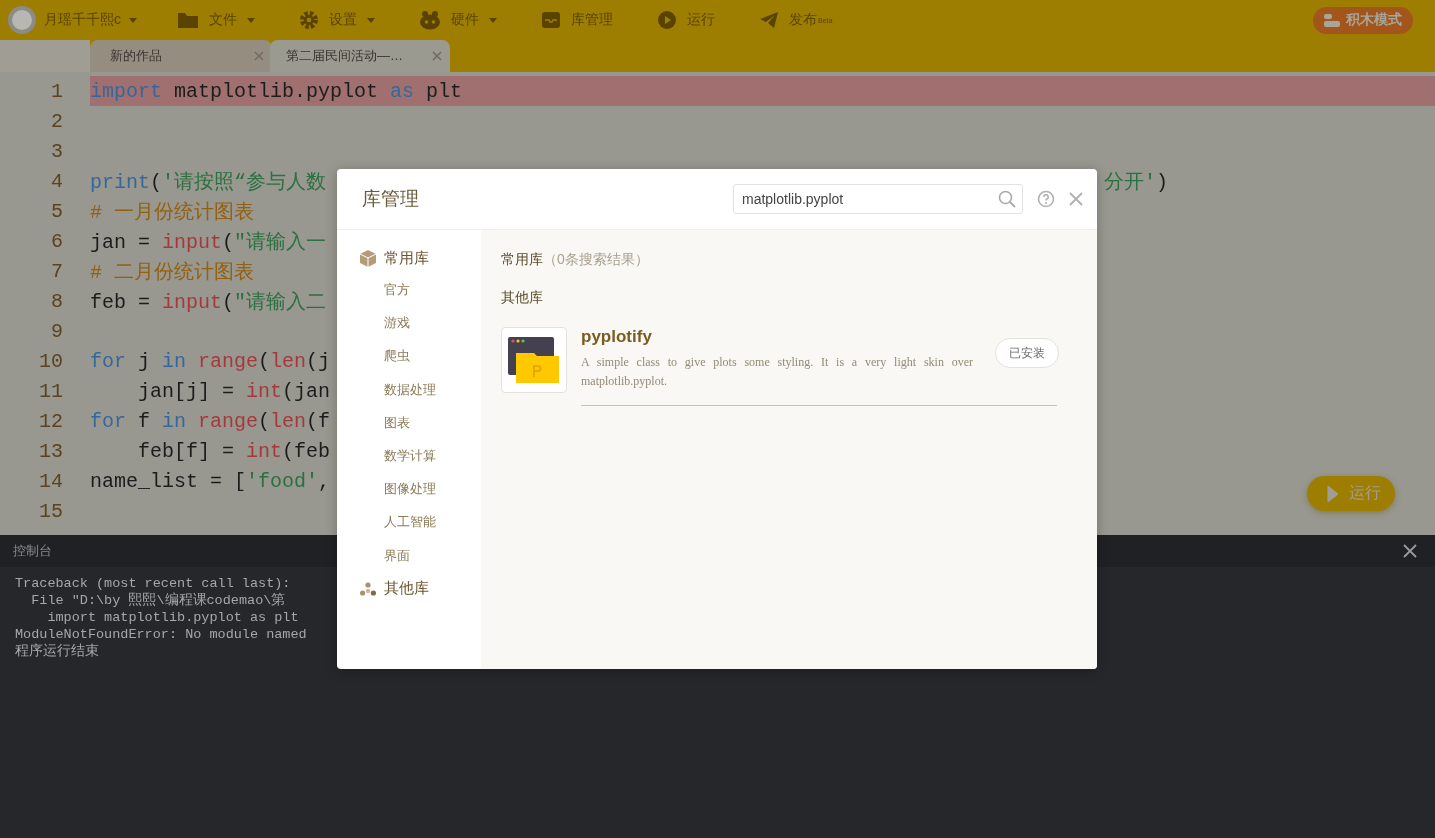  What do you see at coordinates (397, 555) in the screenshot?
I see `subcategory-item: 界面` at bounding box center [397, 555].